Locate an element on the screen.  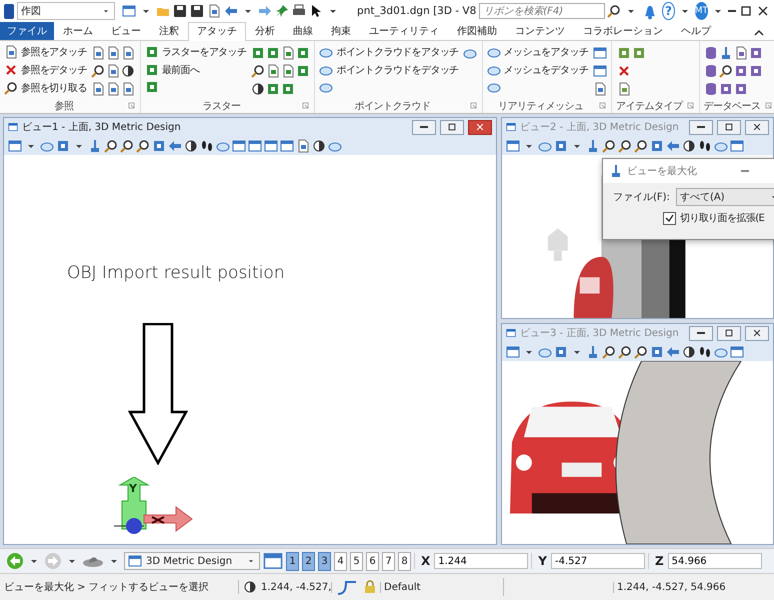
ribbon-tab: ファイル is located at coordinates (27, 31).